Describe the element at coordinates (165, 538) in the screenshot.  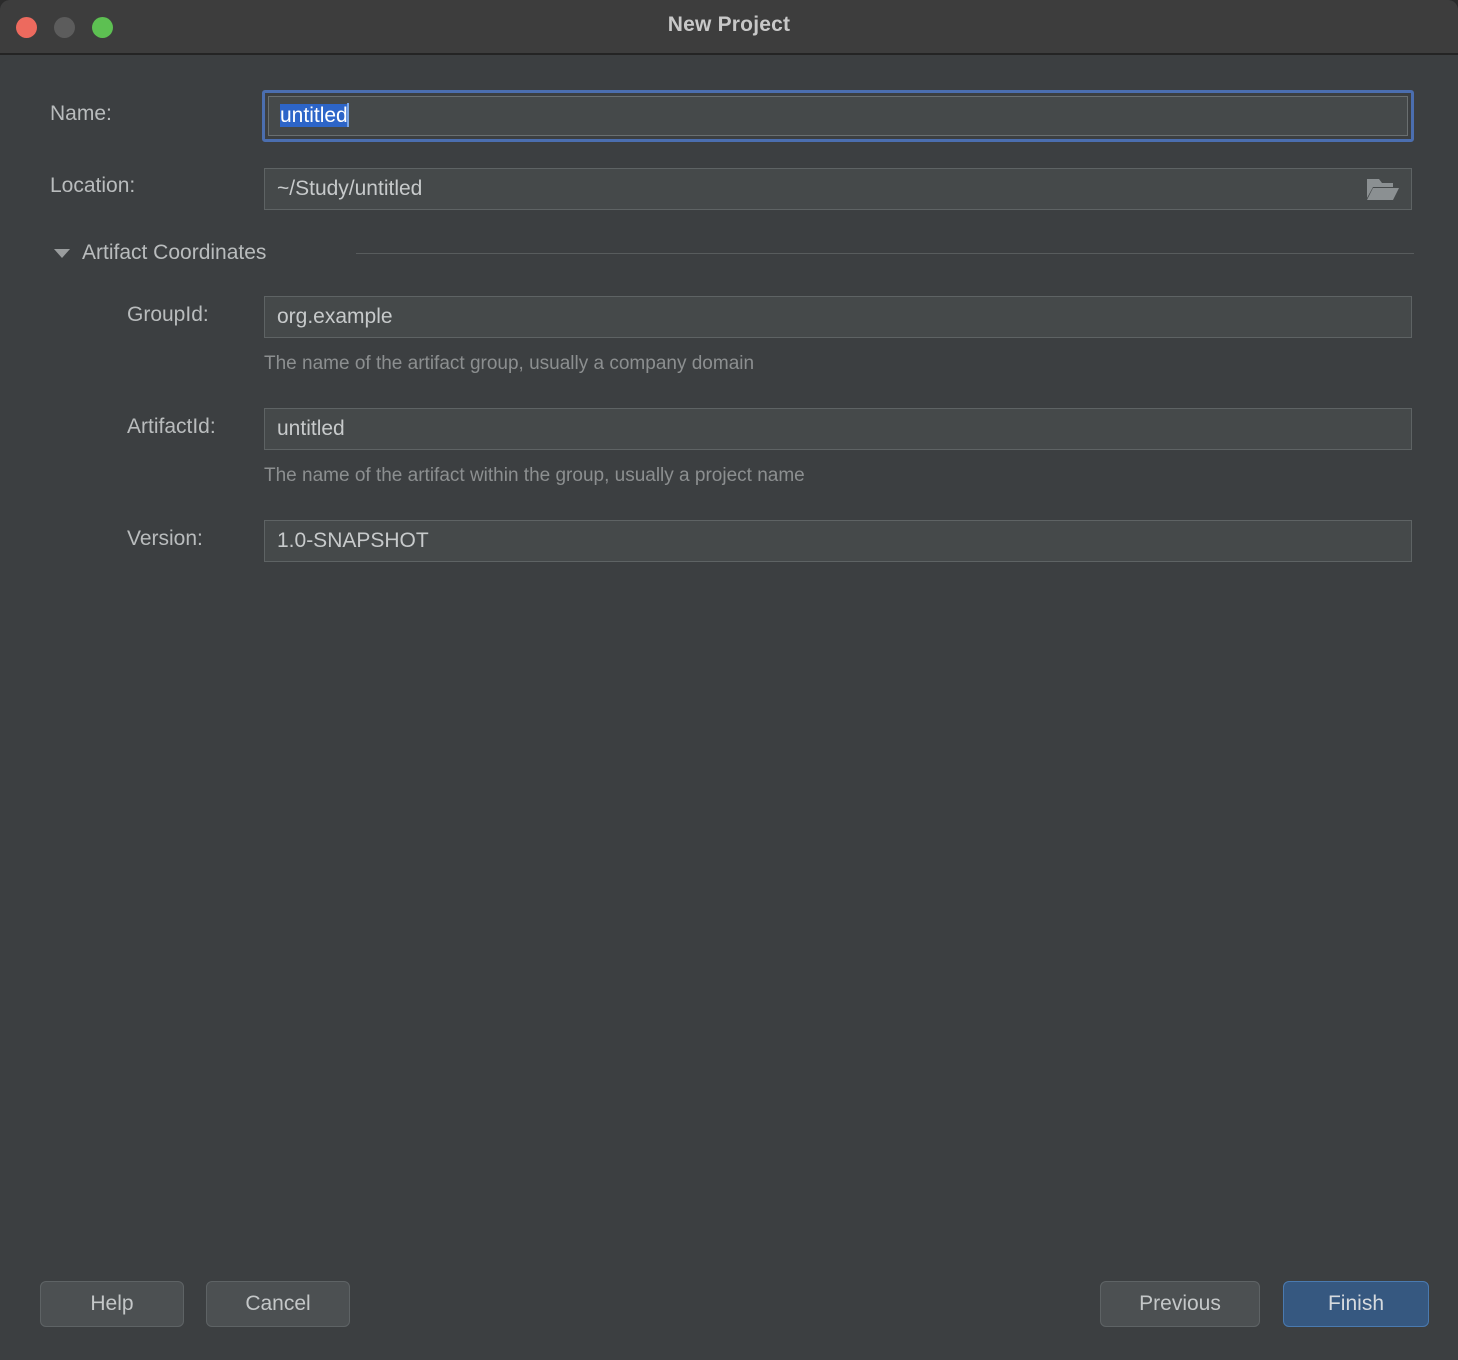
I see `version-label: Version:` at that location.